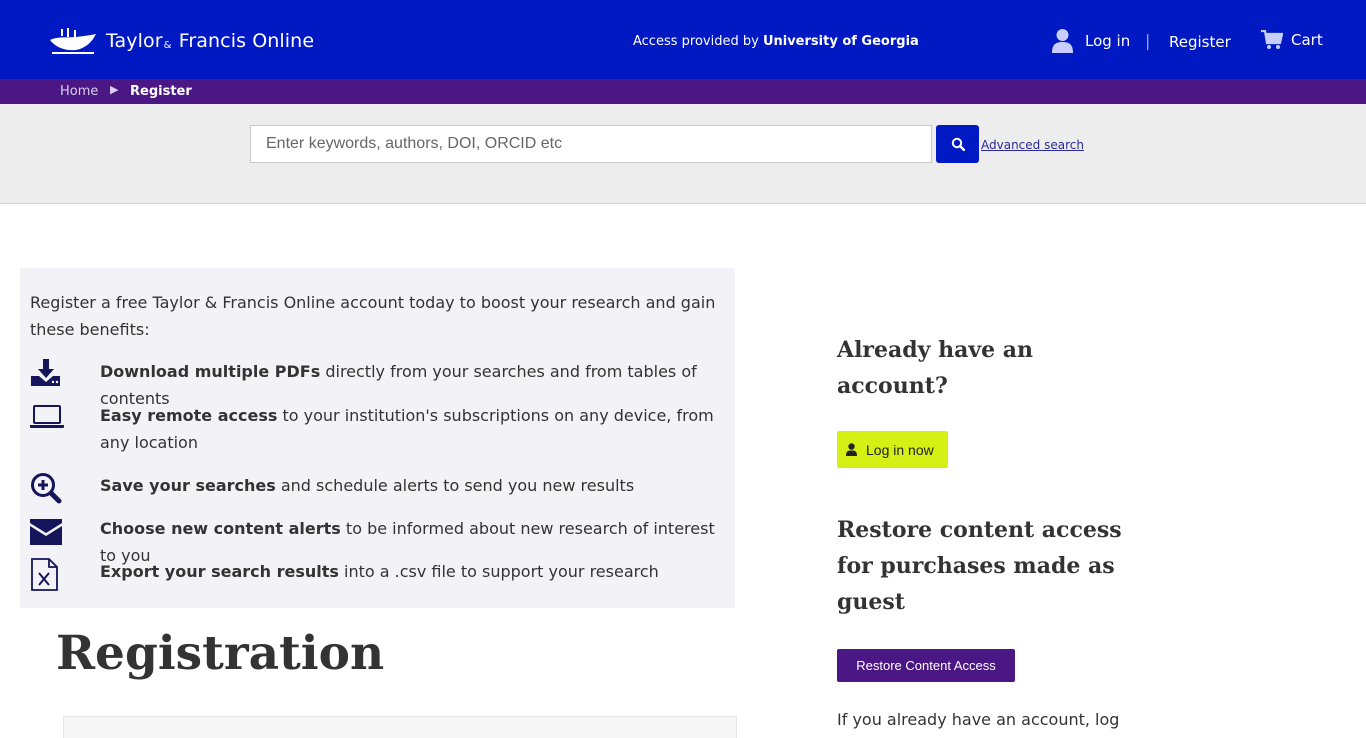 Image resolution: width=1366 pixels, height=738 pixels. I want to click on search-button, so click(957, 144).